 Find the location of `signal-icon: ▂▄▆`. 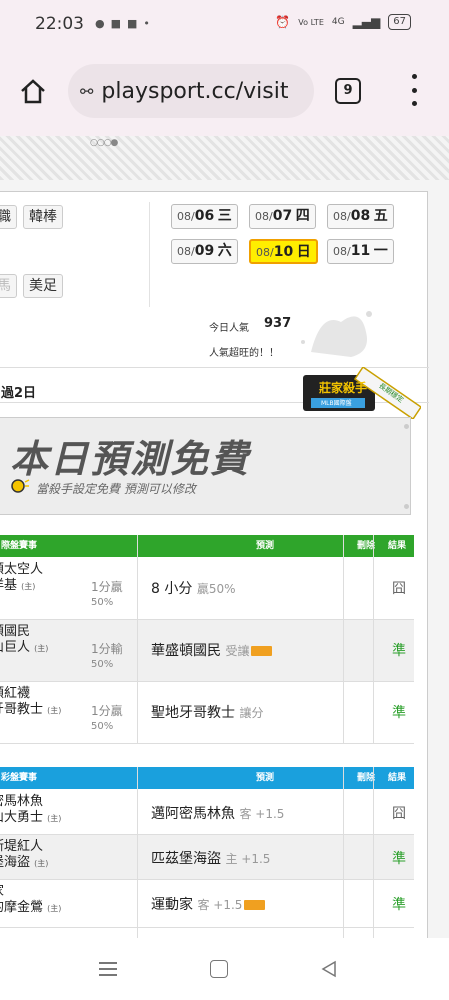

signal-icon: ▂▄▆ is located at coordinates (366, 22).